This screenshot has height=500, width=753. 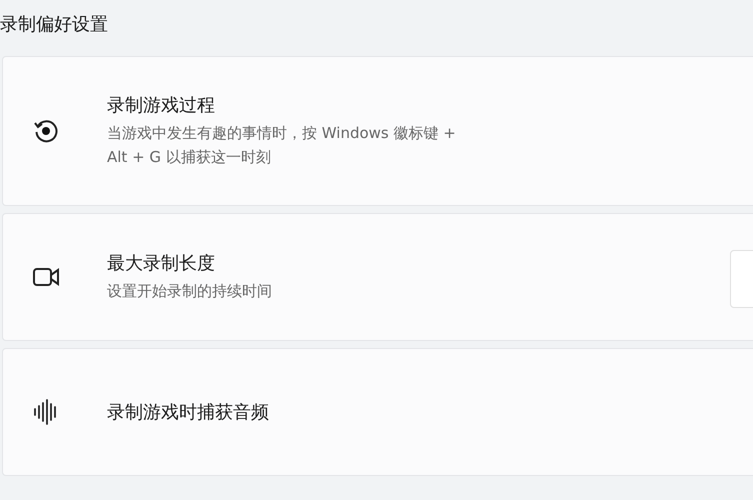 I want to click on video-camera-icon, so click(x=46, y=277).